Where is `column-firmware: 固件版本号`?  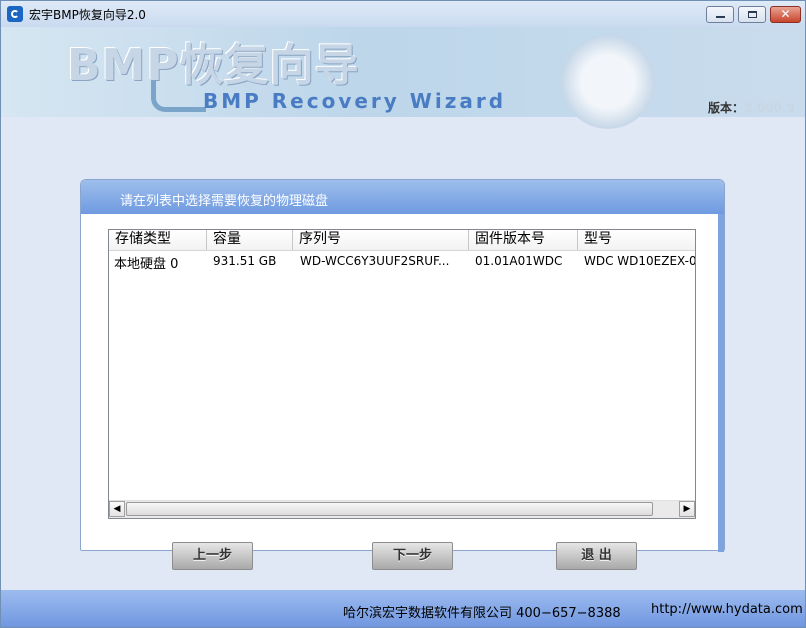
column-firmware: 固件版本号 is located at coordinates (523, 240).